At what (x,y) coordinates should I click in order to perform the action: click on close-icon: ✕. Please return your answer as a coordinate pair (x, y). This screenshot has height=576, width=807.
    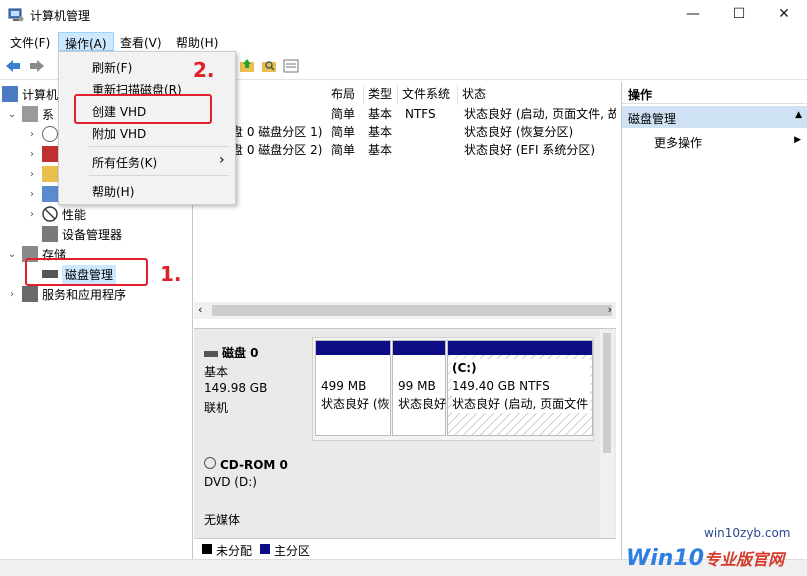
    Looking at the image, I should click on (784, 14).